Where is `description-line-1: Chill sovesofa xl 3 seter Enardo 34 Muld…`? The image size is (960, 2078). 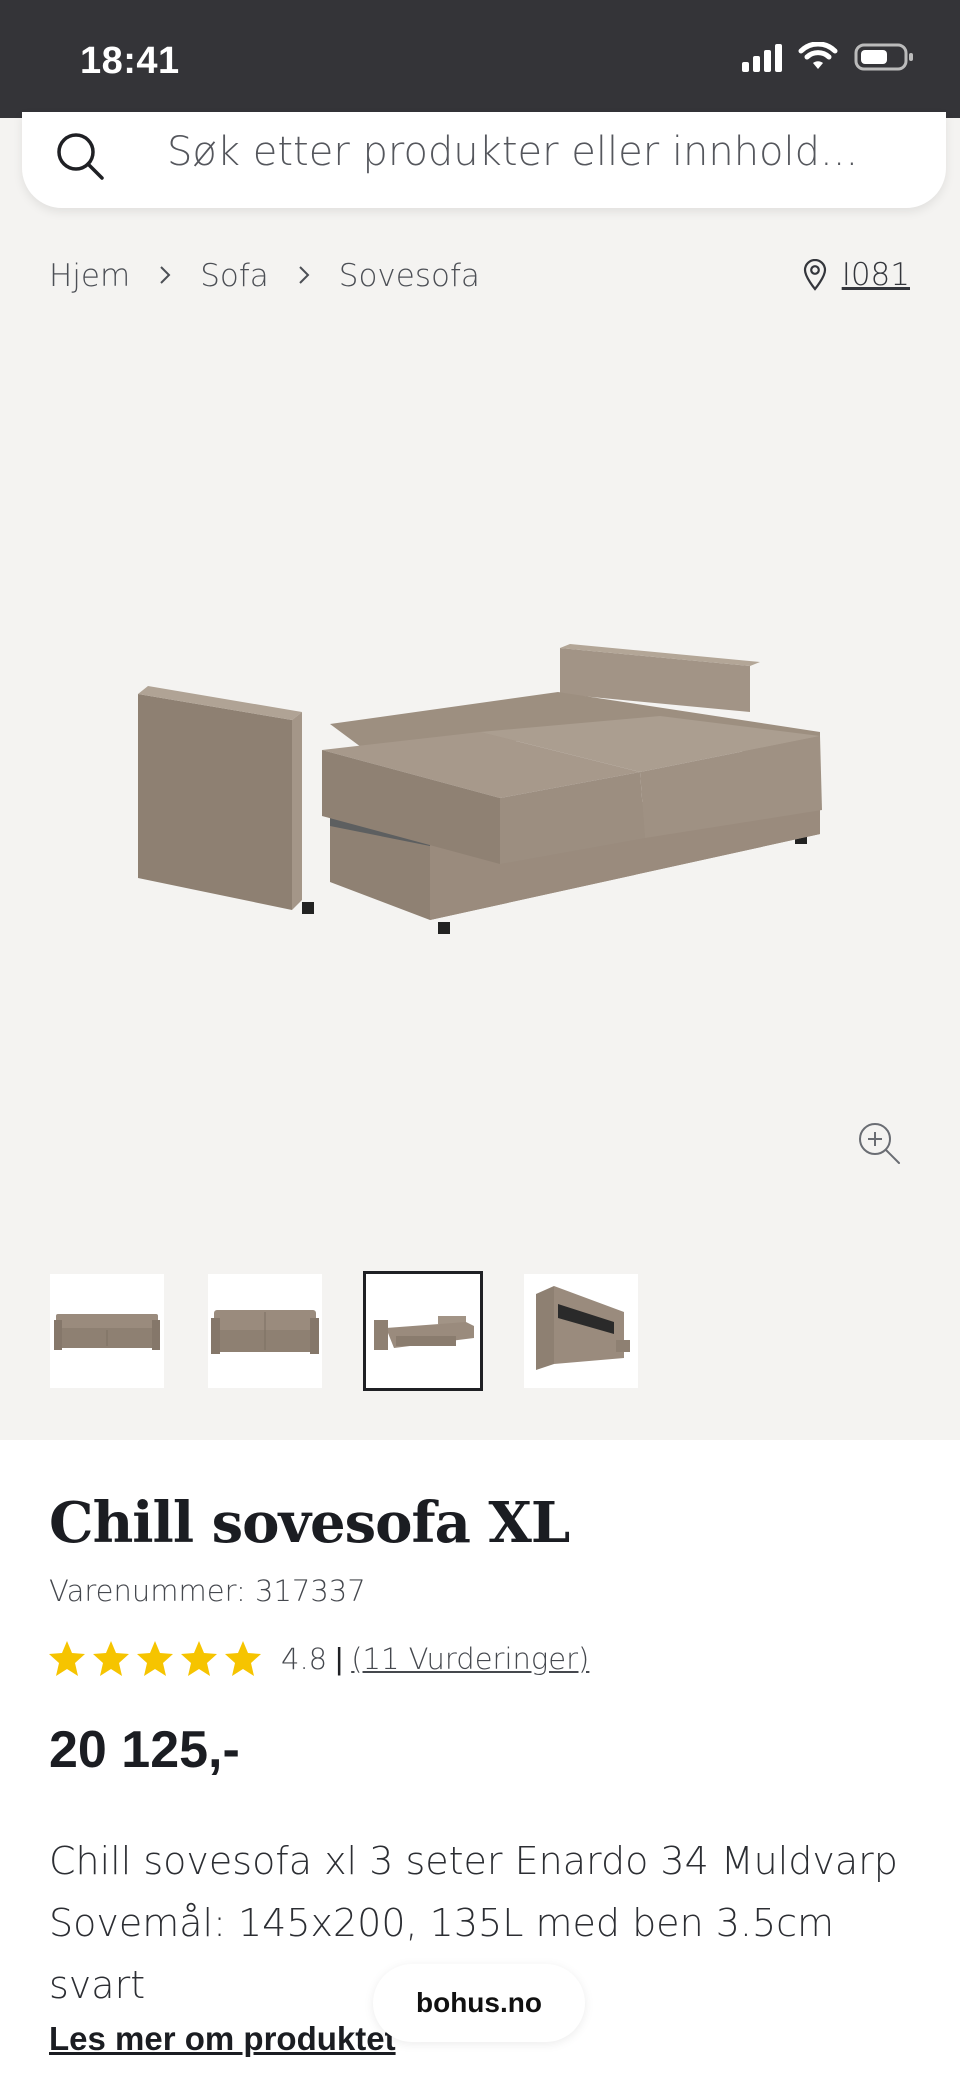
description-line-1: Chill sovesofa xl 3 seter Enardo 34 Muld… is located at coordinates (473, 1861).